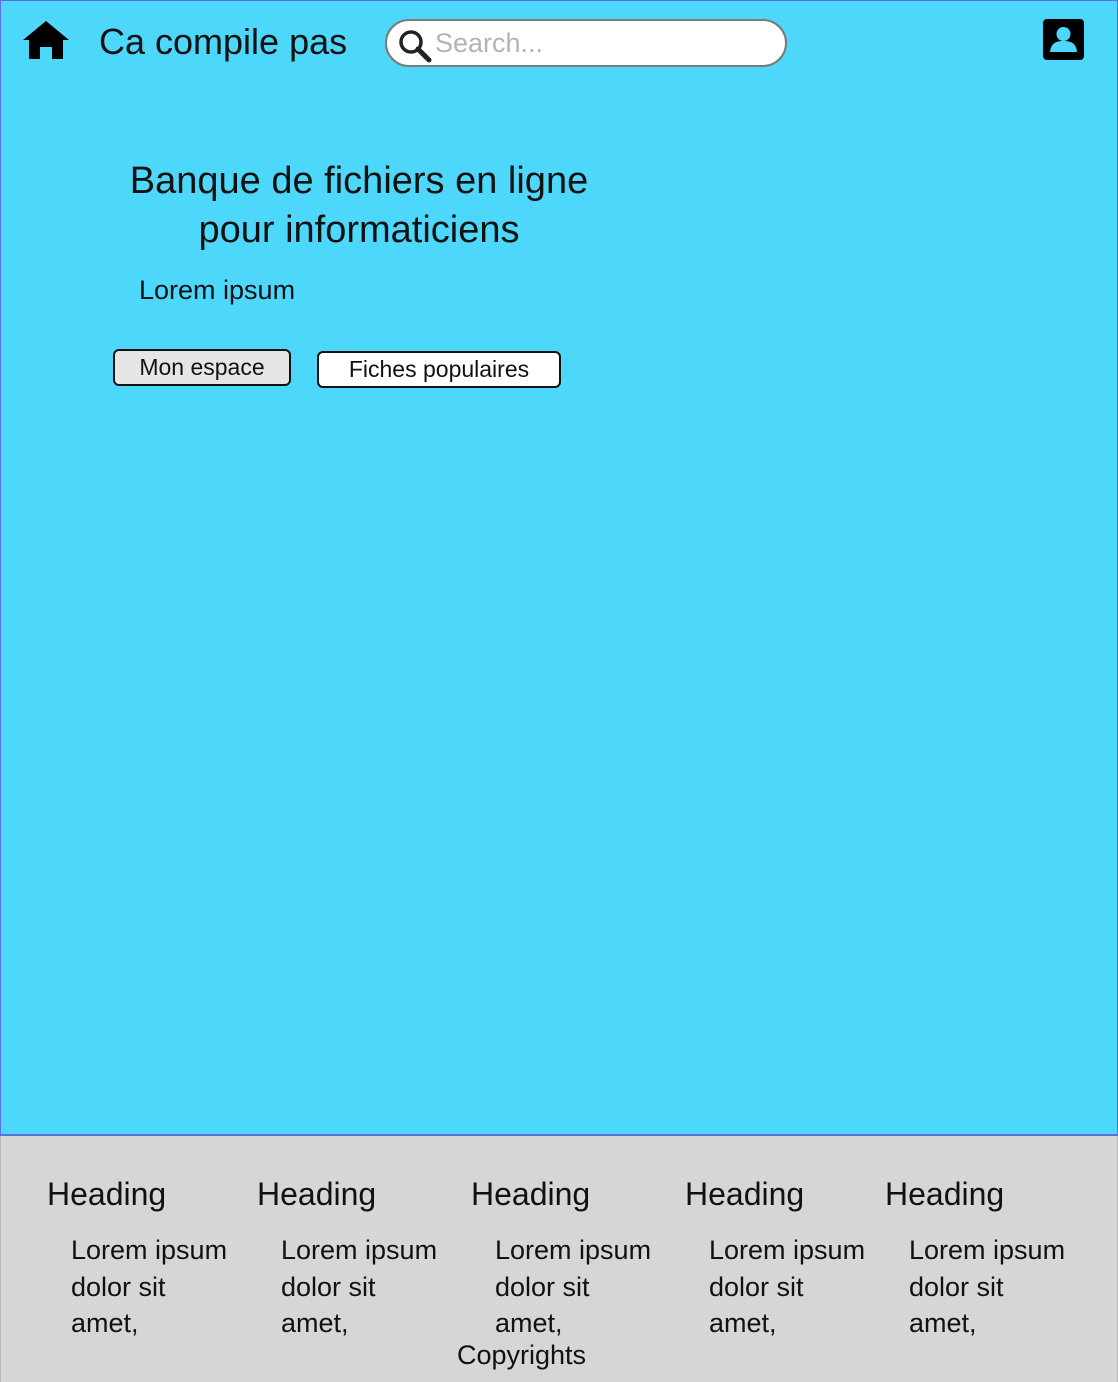  I want to click on search-icon, so click(415, 46).